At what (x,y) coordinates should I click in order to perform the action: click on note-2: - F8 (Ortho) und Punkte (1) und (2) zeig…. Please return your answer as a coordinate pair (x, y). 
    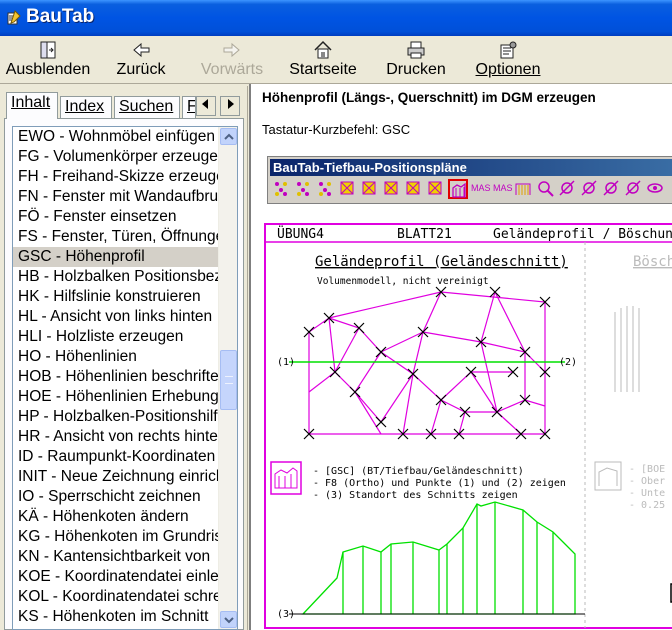
    Looking at the image, I should click on (439, 483).